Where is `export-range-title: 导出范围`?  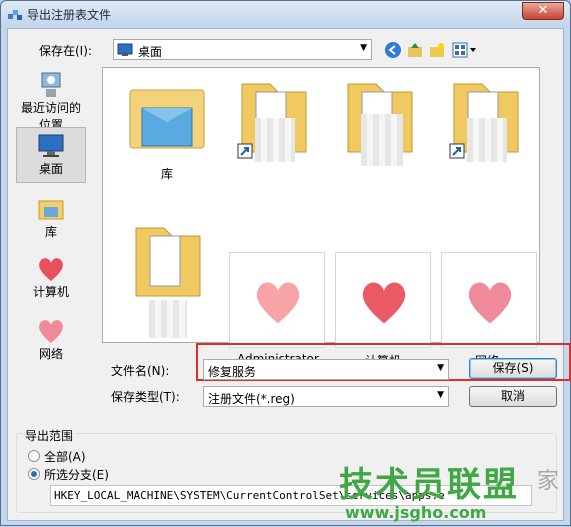 export-range-title: 导出范围 is located at coordinates (49, 435).